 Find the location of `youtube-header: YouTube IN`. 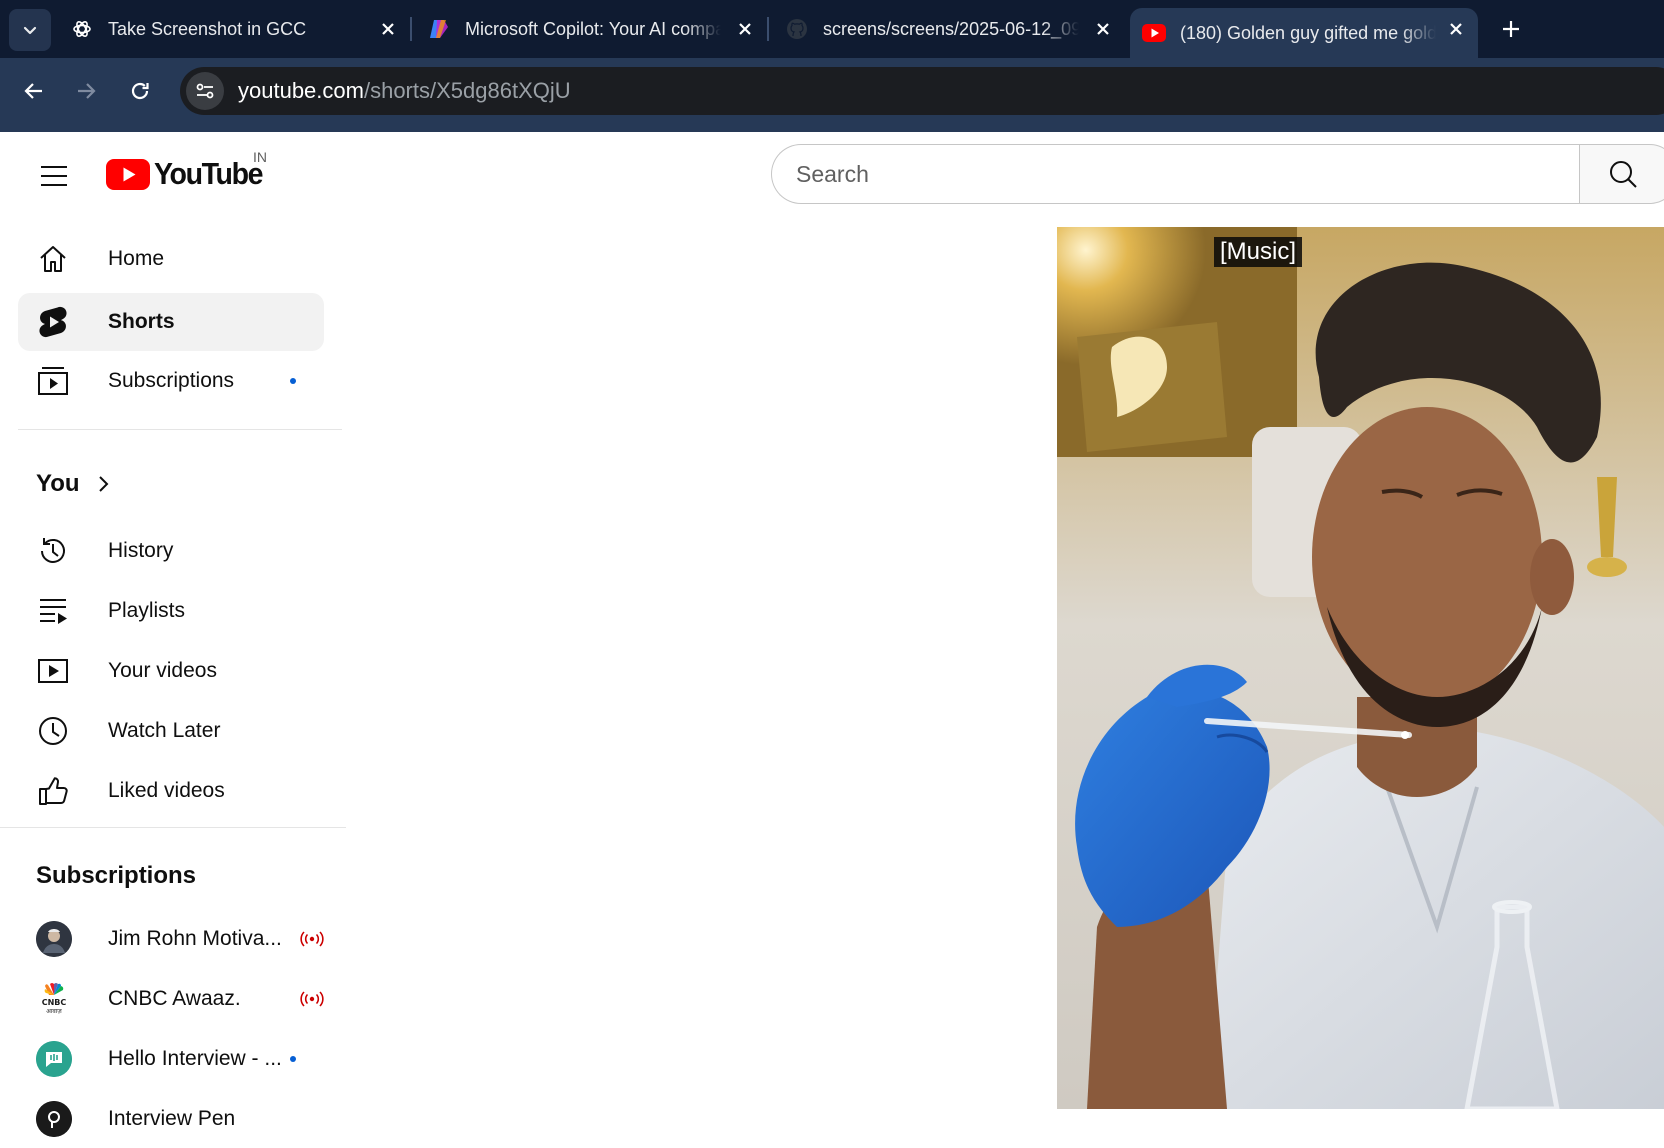

youtube-header: YouTube IN is located at coordinates (832, 174).